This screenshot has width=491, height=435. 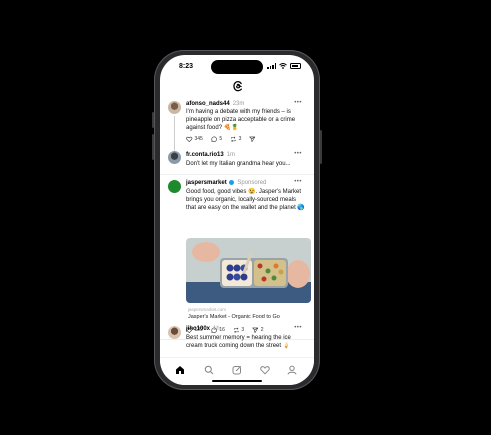 I want to click on post-time: 23m, so click(x=238, y=104).